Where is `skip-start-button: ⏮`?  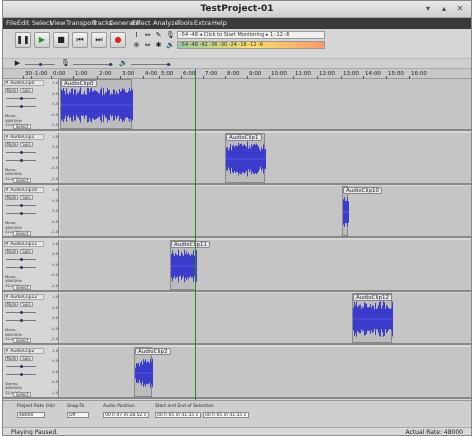 skip-start-button: ⏮ is located at coordinates (80, 40).